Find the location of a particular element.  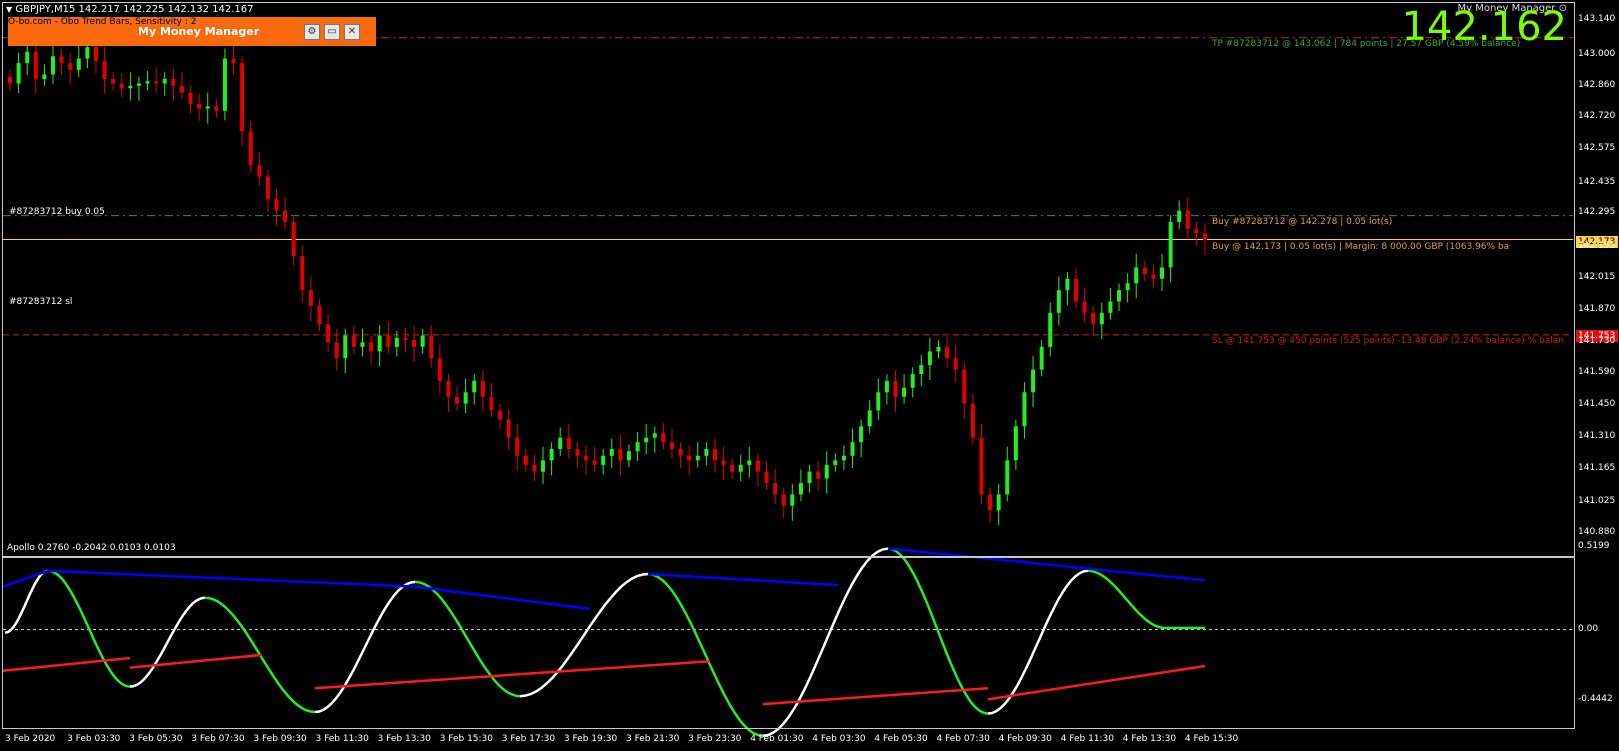

indicator-tick-label: -0.4442 is located at coordinates (1595, 699).